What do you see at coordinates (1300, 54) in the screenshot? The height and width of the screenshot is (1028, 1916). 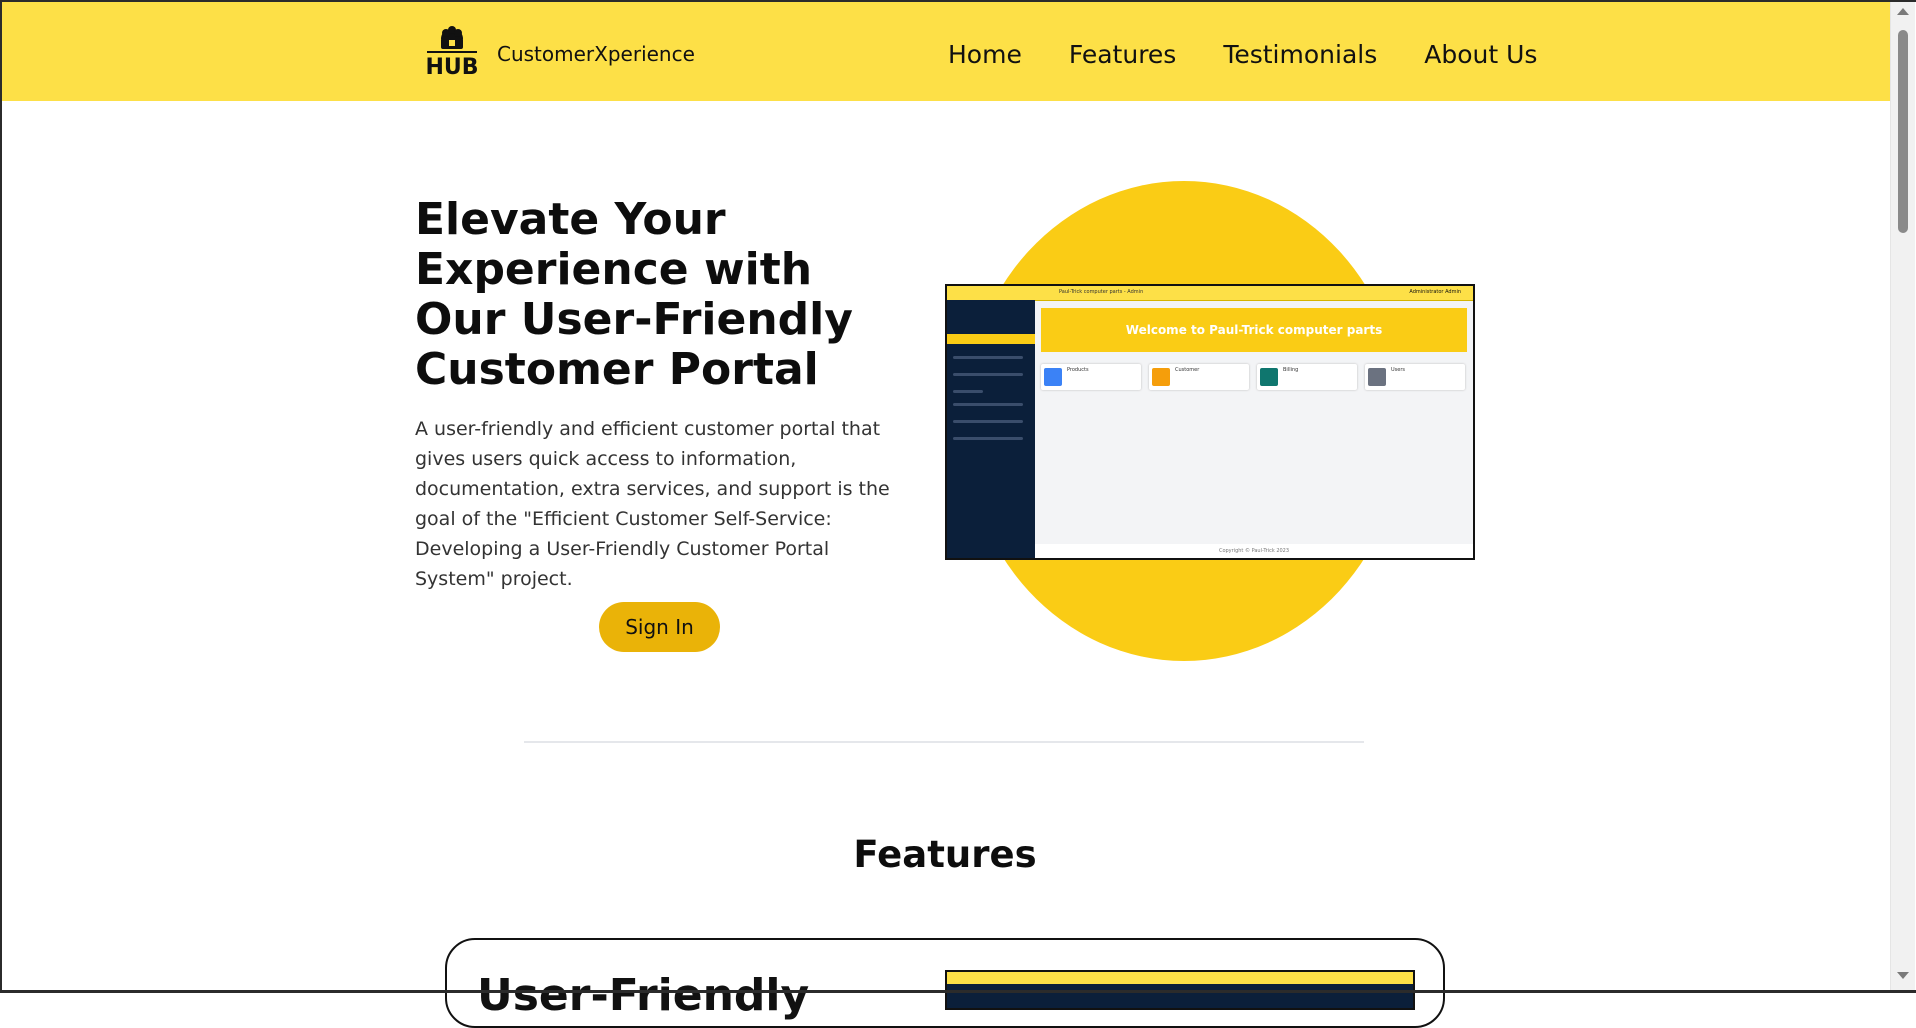 I see `nav-testimonials: Testimonials` at bounding box center [1300, 54].